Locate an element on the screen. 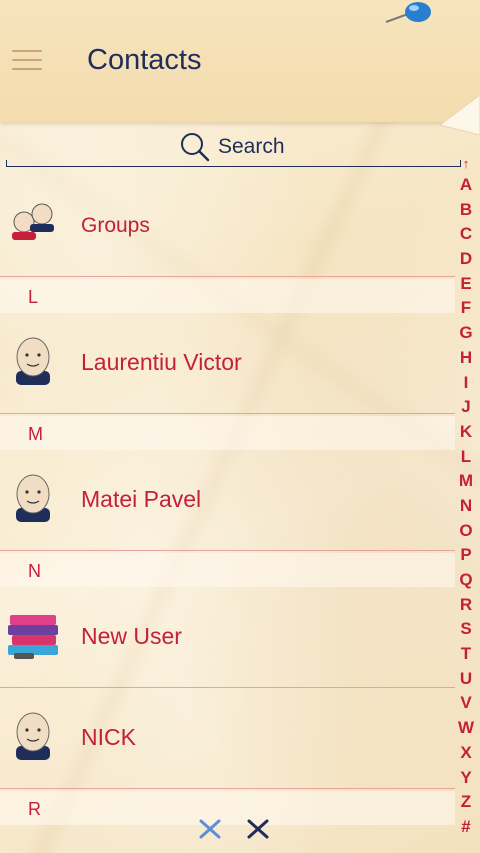 Image resolution: width=480 pixels, height=853 pixels. index-letter: Y is located at coordinates (466, 778).